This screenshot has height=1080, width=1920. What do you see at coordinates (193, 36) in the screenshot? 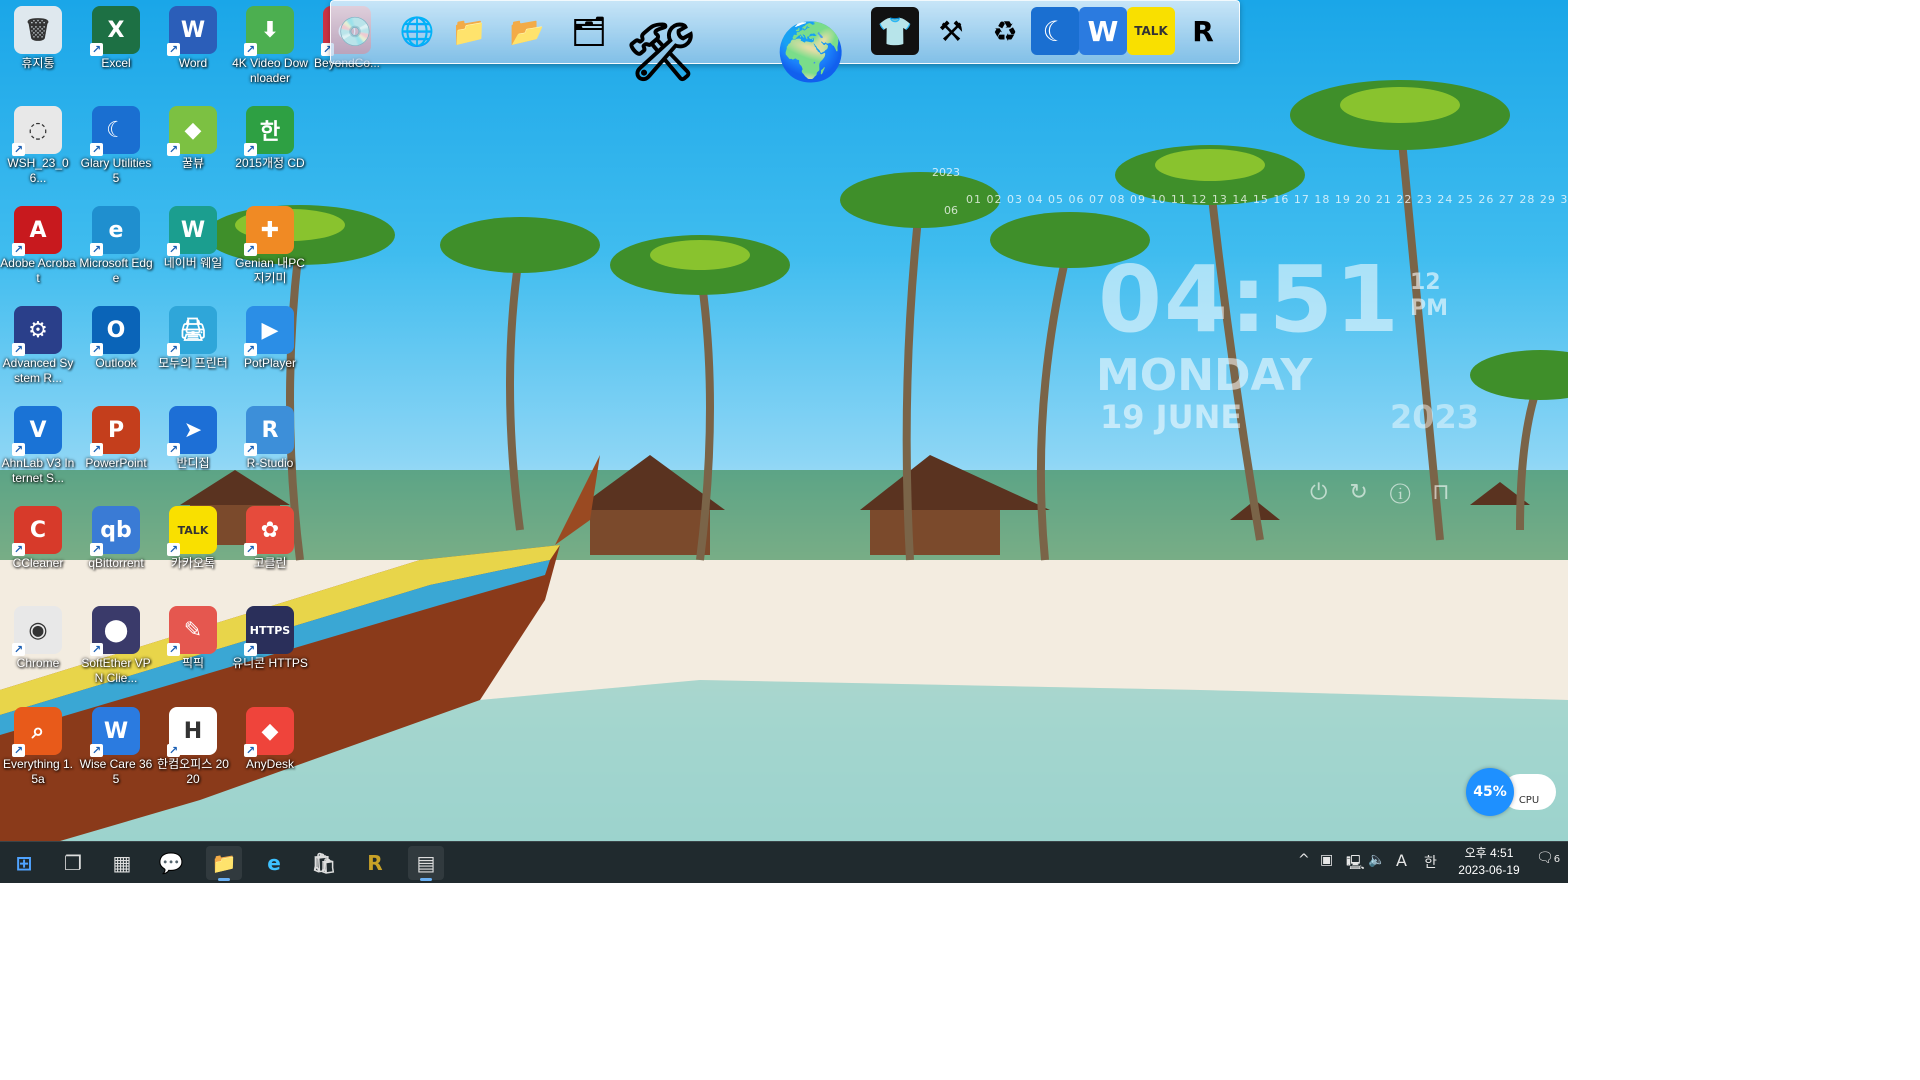
I see `desktop-icon: W ↗ Word` at bounding box center [193, 36].